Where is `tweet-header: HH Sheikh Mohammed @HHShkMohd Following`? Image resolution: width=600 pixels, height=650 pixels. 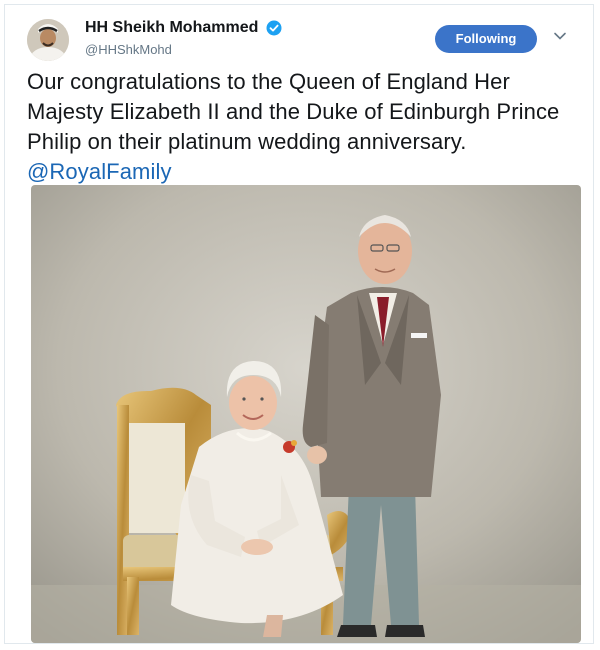 tweet-header: HH Sheikh Mohammed @HHShkMohd Following is located at coordinates (299, 40).